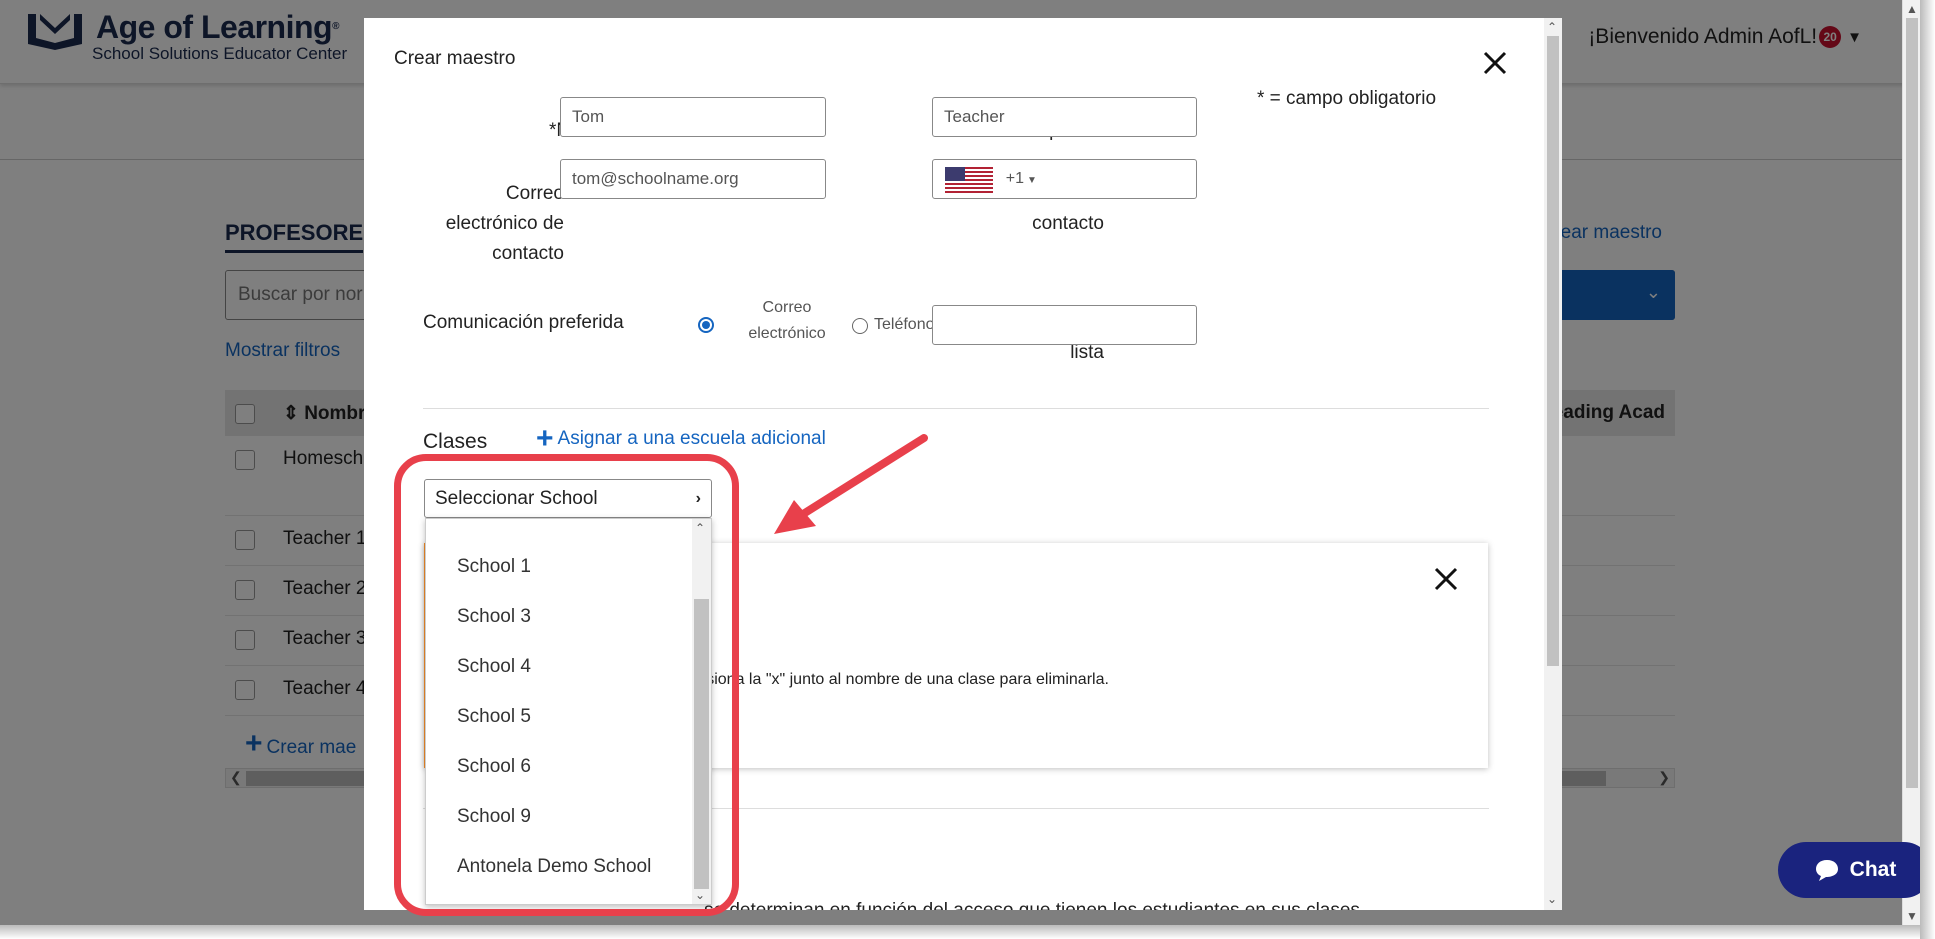 The height and width of the screenshot is (939, 1935). What do you see at coordinates (568, 498) in the screenshot?
I see `select-school-dropdown: Seleccionar School ›` at bounding box center [568, 498].